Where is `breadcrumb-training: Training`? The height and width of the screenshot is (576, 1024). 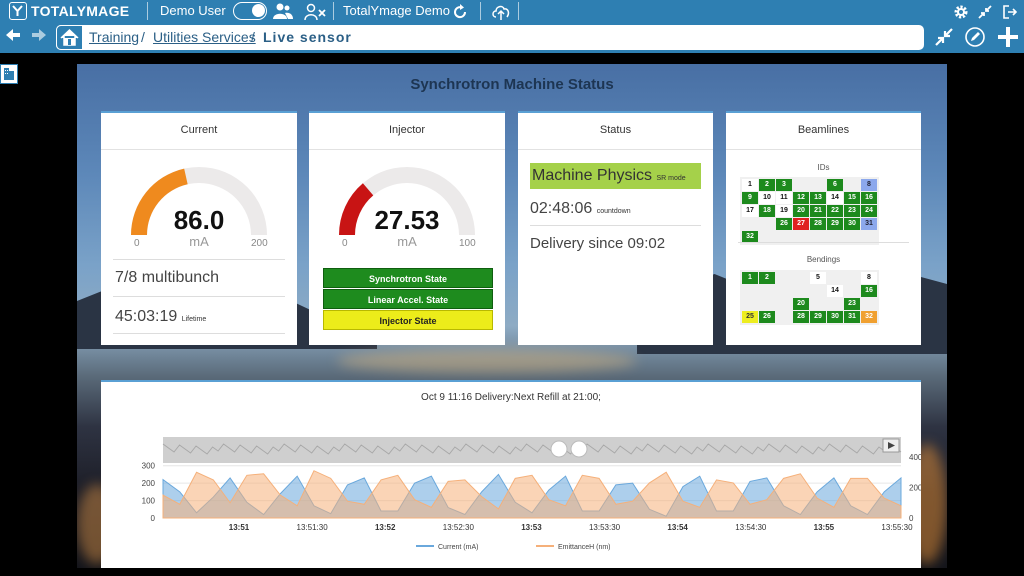
breadcrumb-training: Training is located at coordinates (114, 37).